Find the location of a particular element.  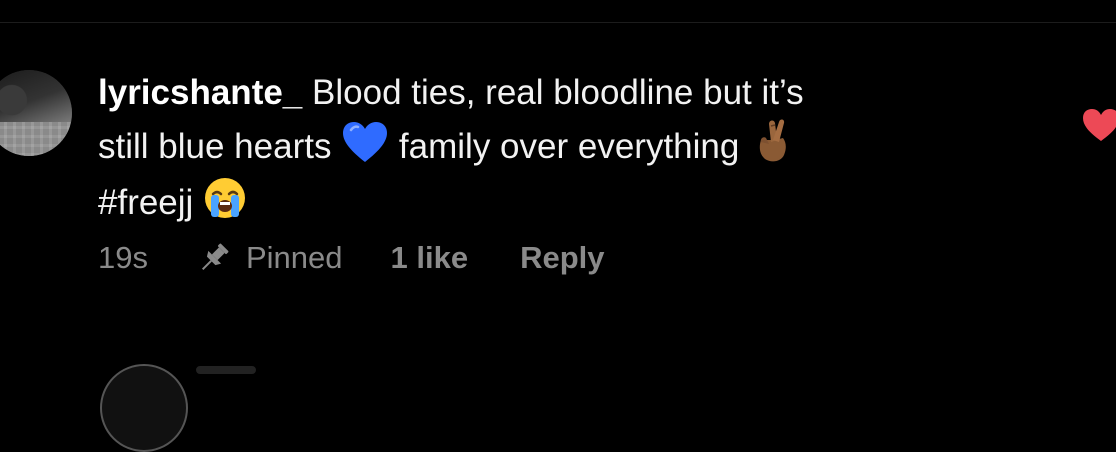

next-comment-avatar is located at coordinates (144, 408).